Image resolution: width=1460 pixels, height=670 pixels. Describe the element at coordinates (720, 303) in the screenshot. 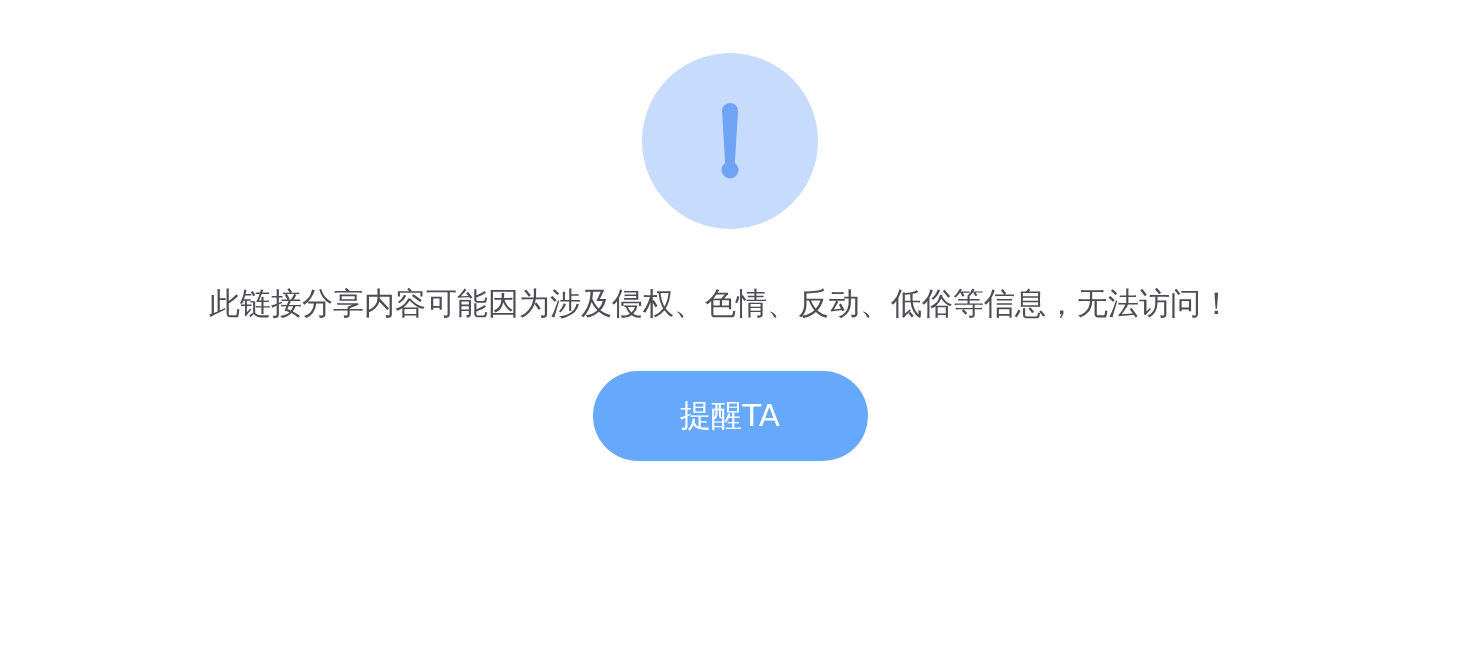

I see `error-message: 此链接分享内容可能因为涉及侵权、色情、反动、低俗等信息，无法访问！` at that location.